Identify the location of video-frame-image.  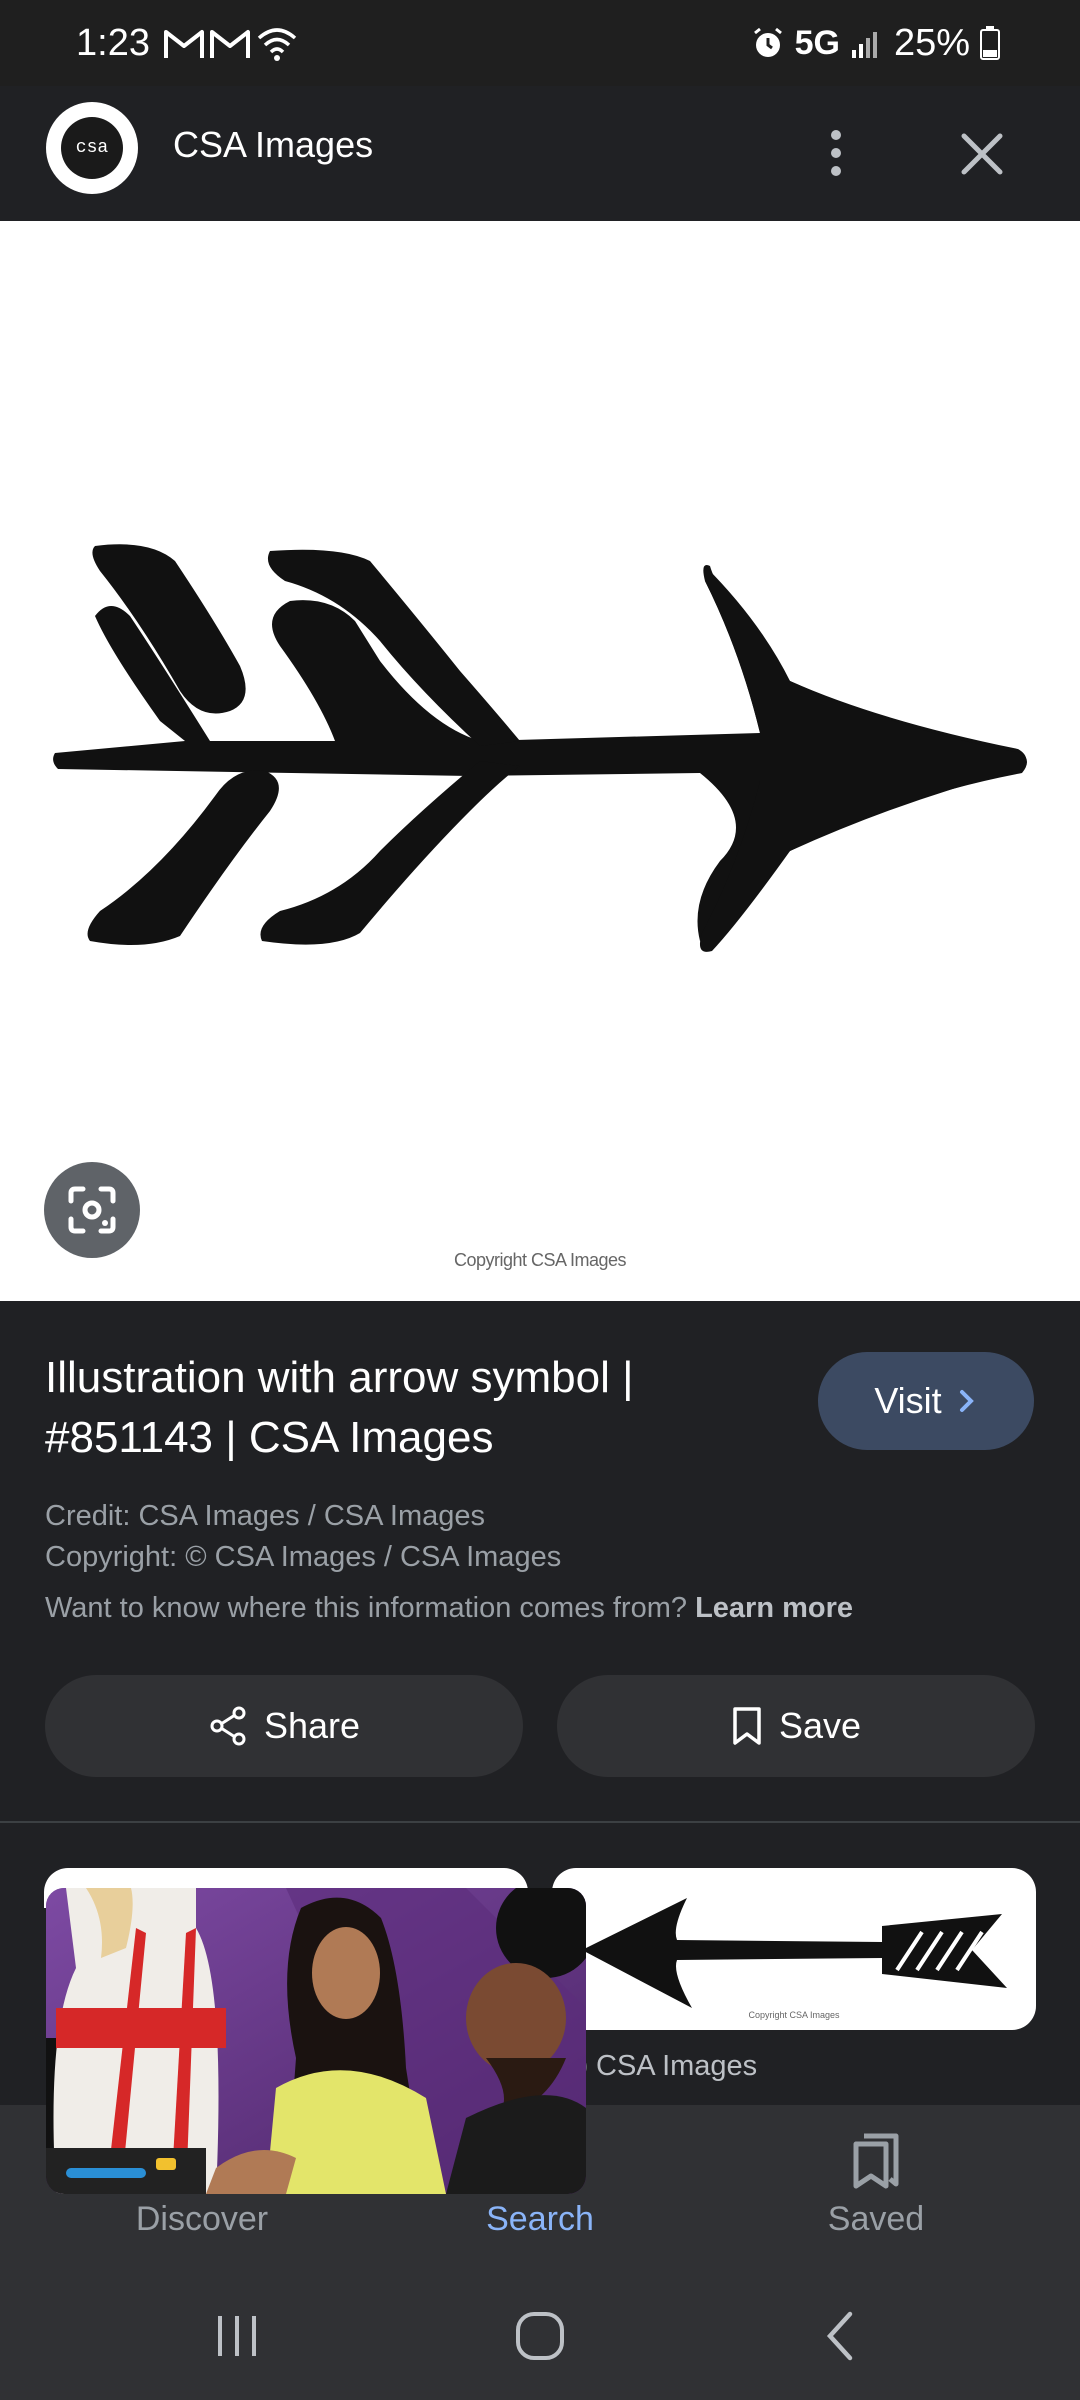
(316, 2041).